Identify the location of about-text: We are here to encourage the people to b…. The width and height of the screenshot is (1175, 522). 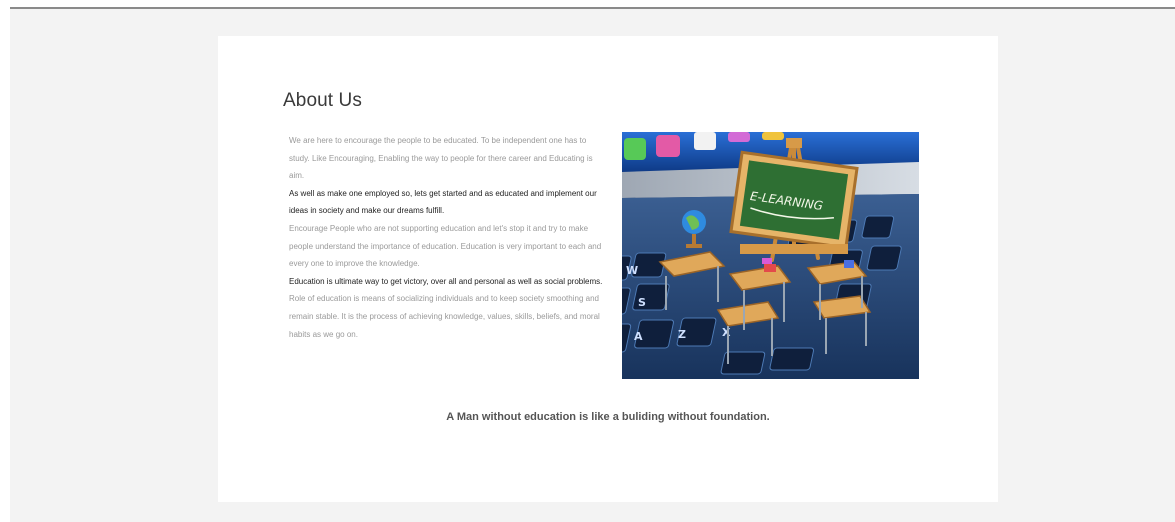
(447, 237).